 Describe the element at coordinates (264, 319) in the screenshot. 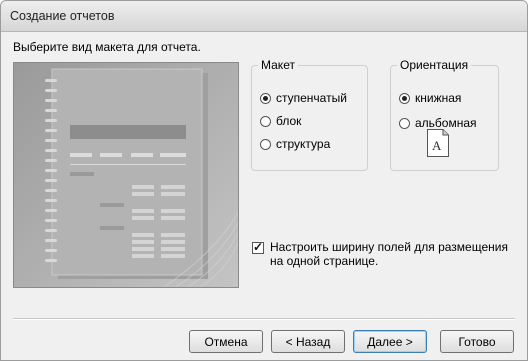

I see `button-separator` at that location.